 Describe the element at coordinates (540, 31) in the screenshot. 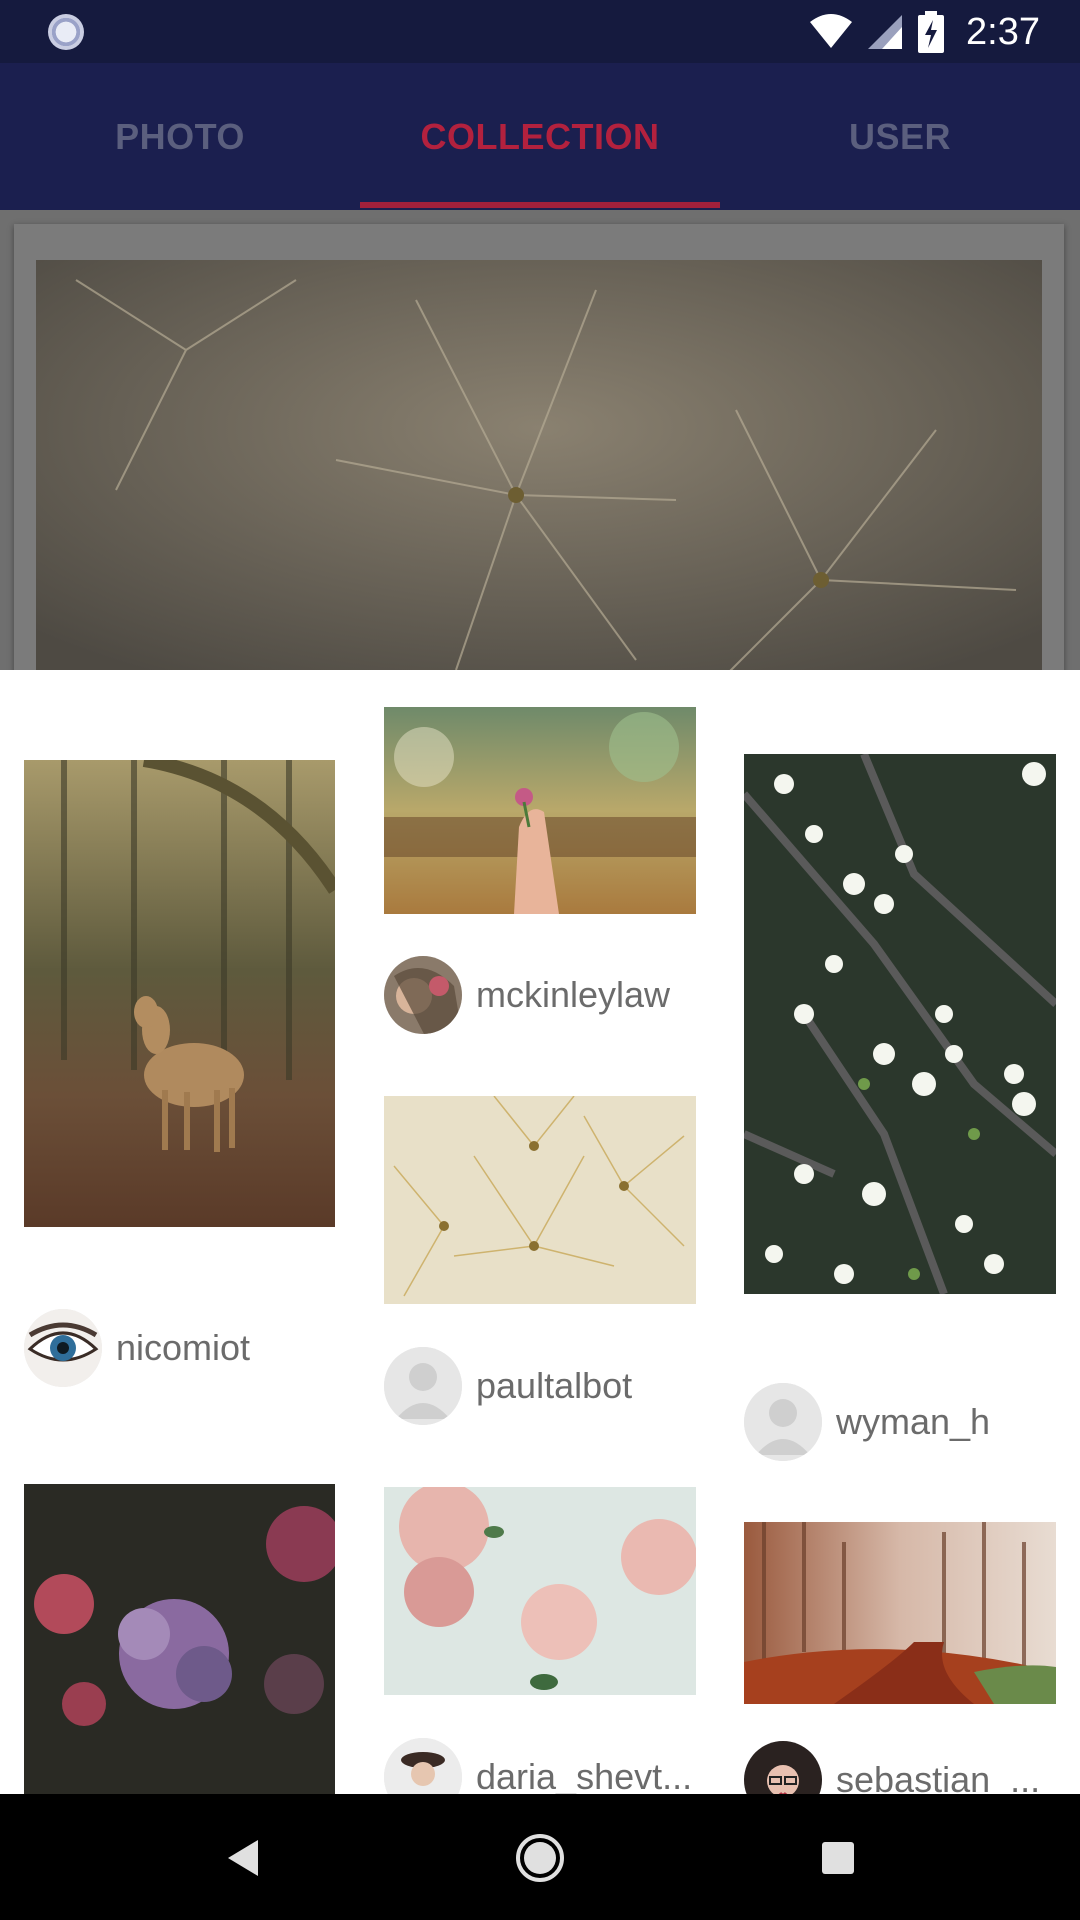

I see `status-bar: 2:37` at that location.